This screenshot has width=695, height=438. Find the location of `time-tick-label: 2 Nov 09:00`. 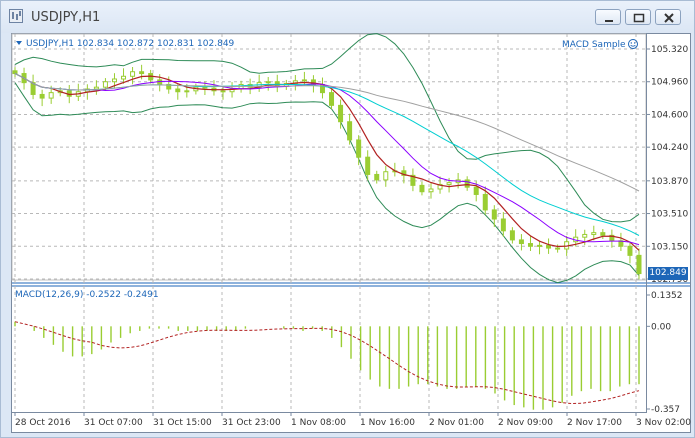

time-tick-label: 2 Nov 09:00 is located at coordinates (525, 423).